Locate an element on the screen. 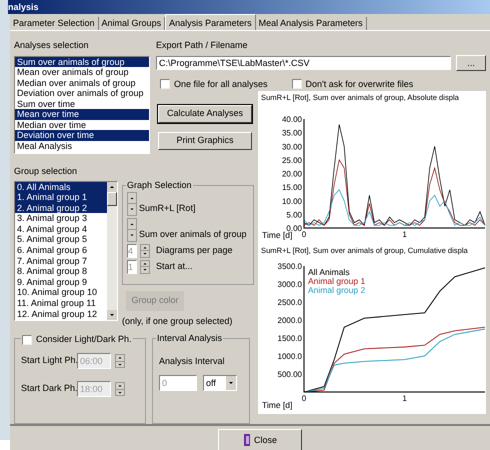 The image size is (490, 450). tick-label: 30.00 is located at coordinates (292, 147).